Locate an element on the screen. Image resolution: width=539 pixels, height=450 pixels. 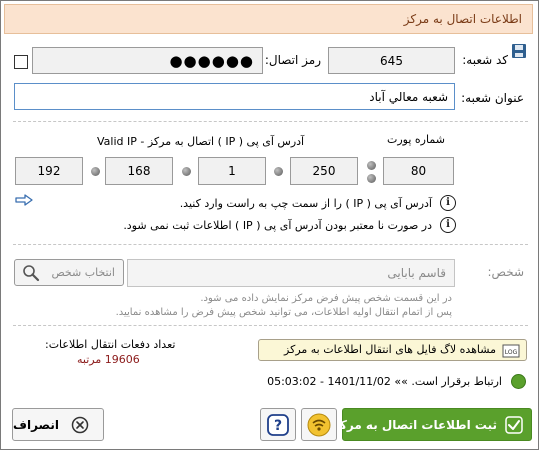
status-indicator-icon is located at coordinates (518, 381).